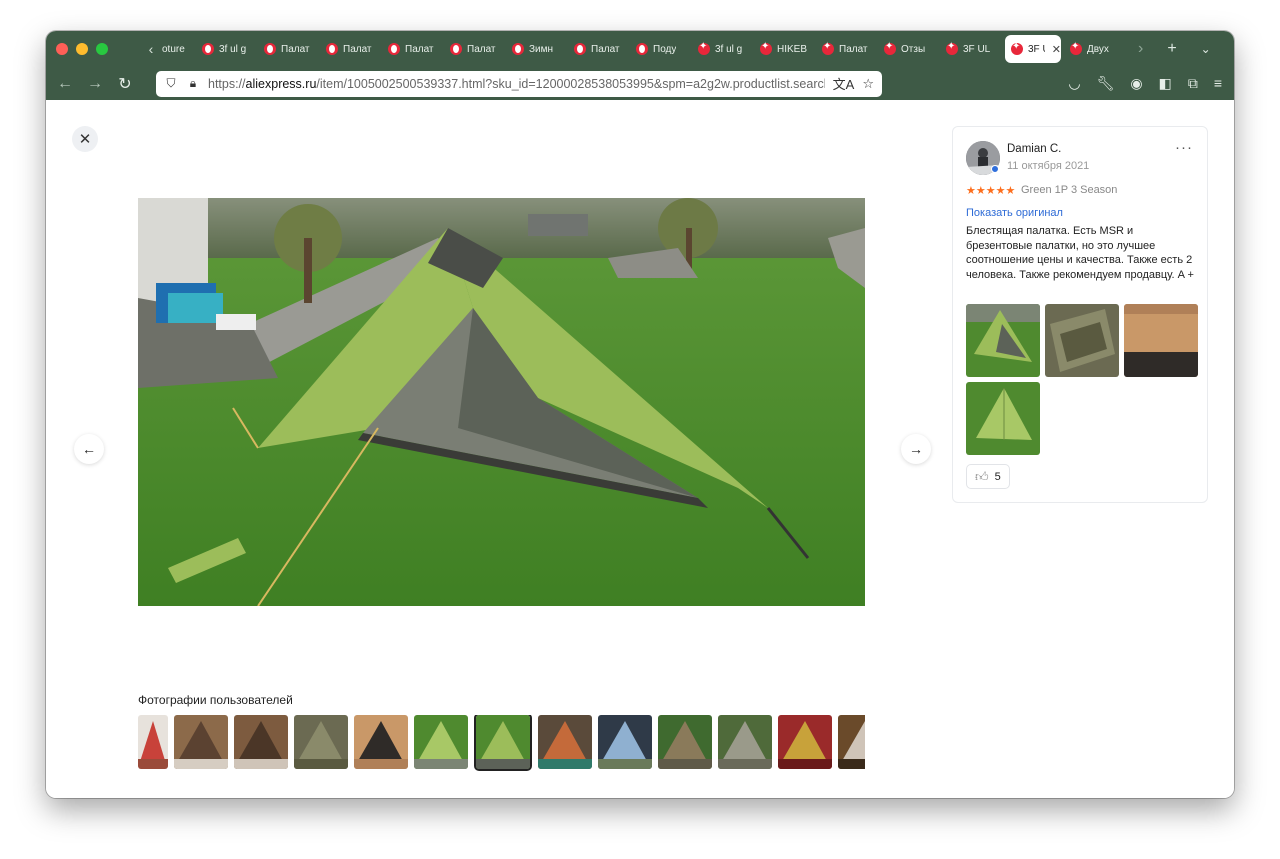  What do you see at coordinates (125, 84) in the screenshot?
I see `reload-icon: ↻` at bounding box center [125, 84].